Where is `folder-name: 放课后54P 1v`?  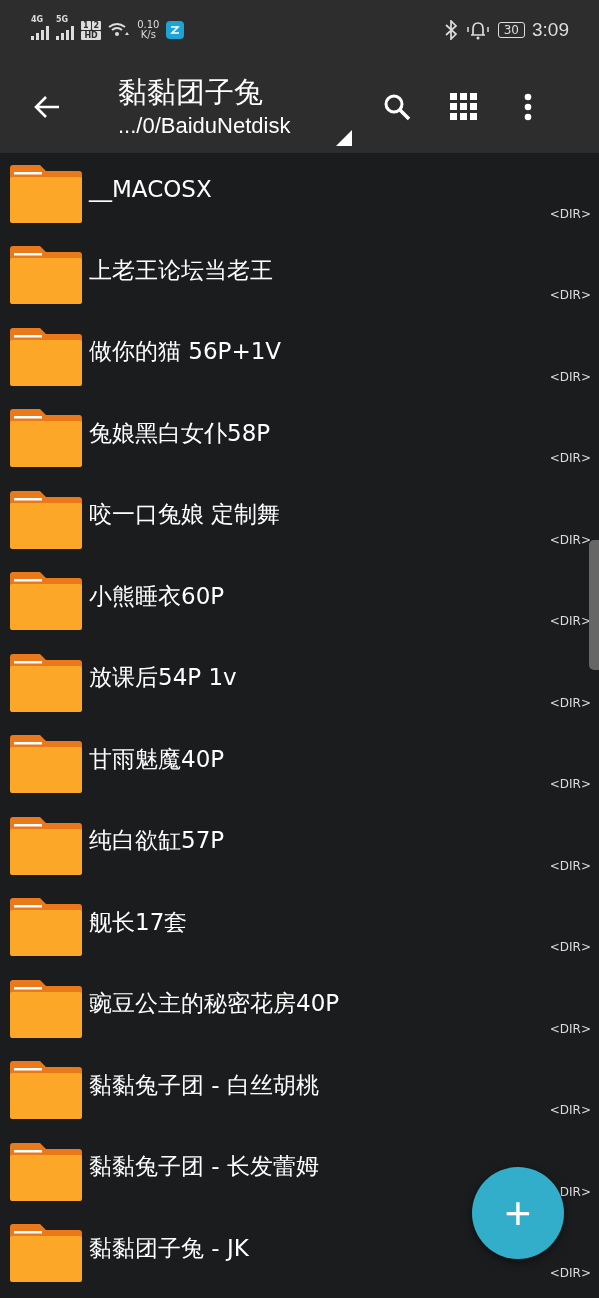
folder-name: 放课后54P 1v is located at coordinates (163, 678).